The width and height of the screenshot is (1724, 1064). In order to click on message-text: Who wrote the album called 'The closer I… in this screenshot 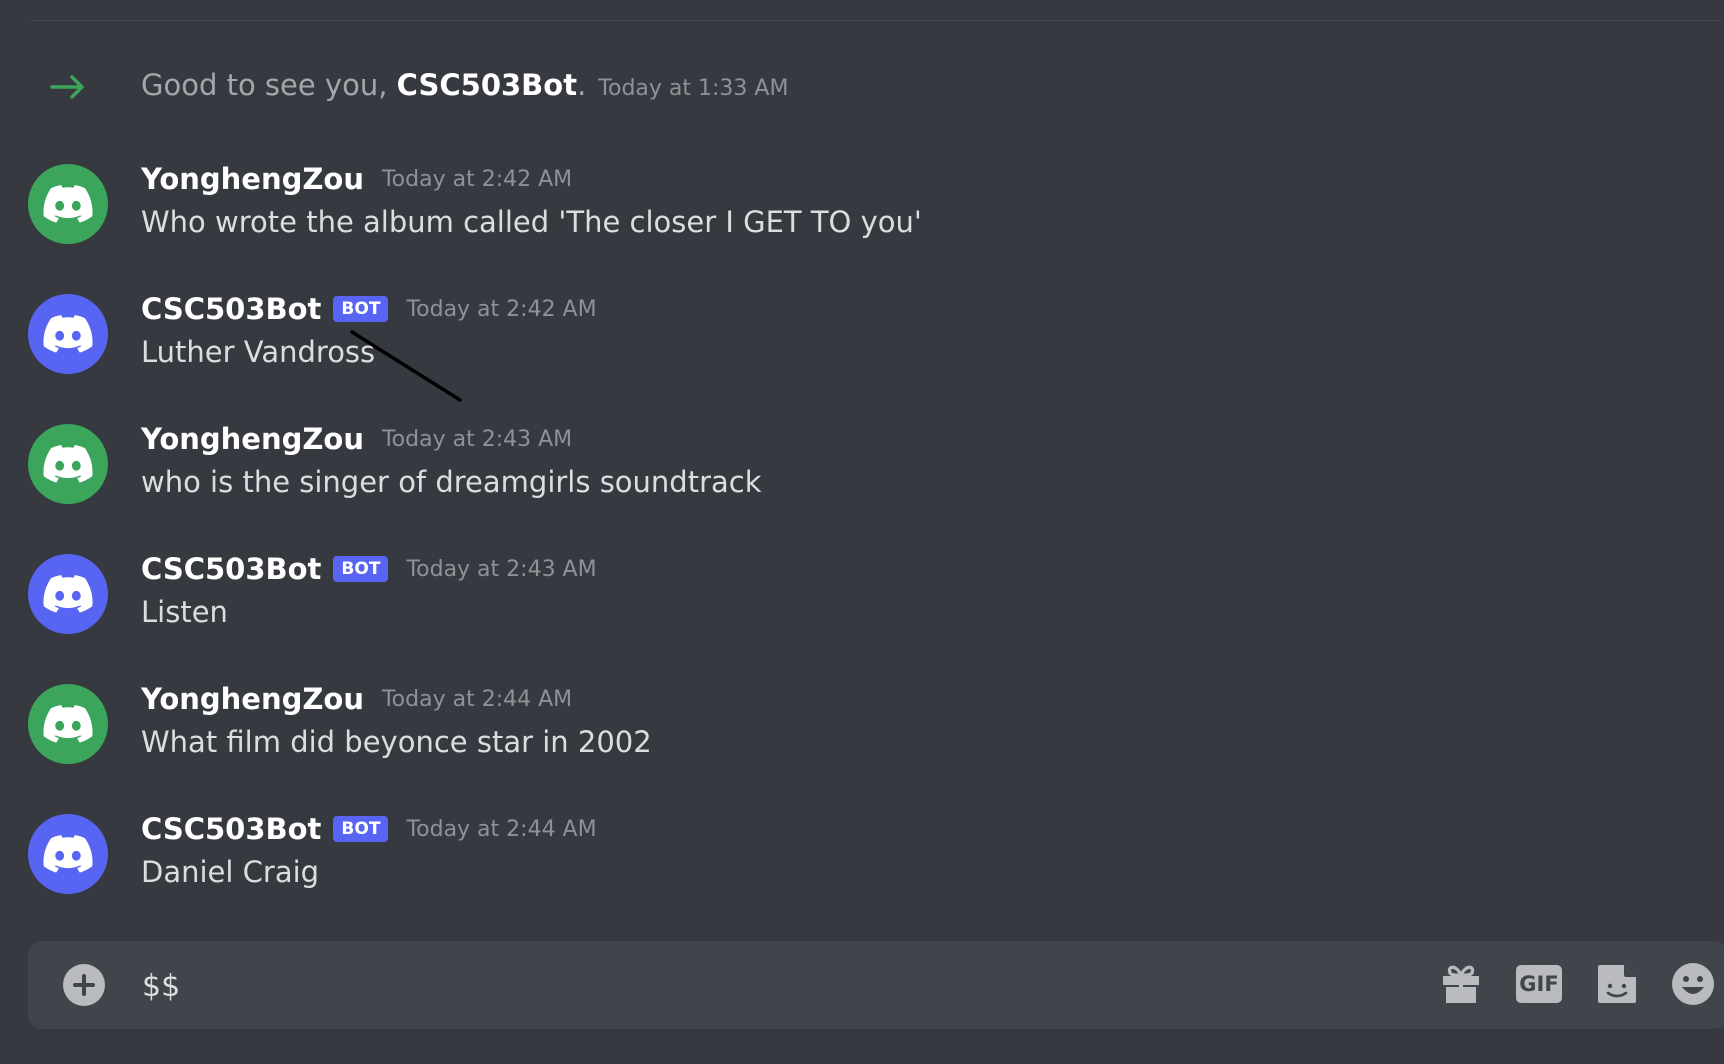, I will do `click(531, 222)`.